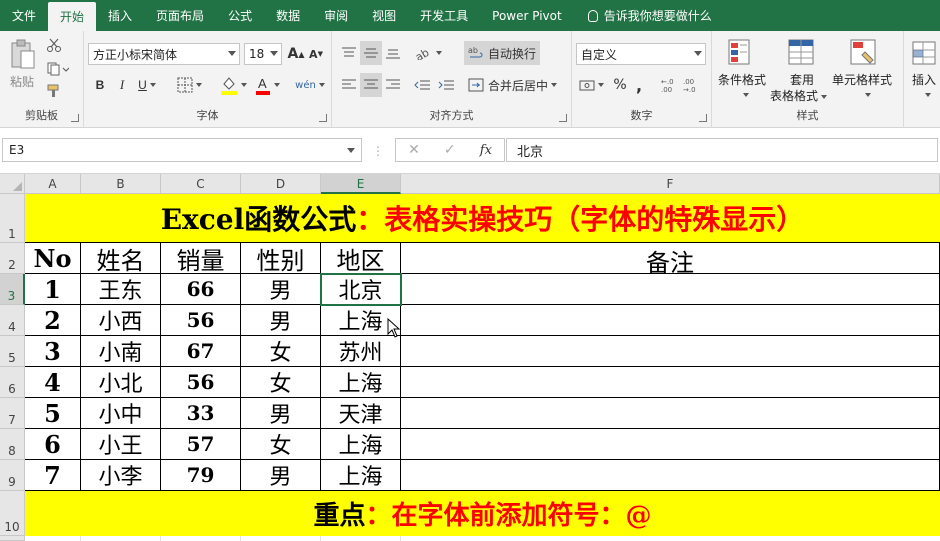 The height and width of the screenshot is (541, 940). I want to click on tab-page-layout: 页面布局, so click(180, 15).